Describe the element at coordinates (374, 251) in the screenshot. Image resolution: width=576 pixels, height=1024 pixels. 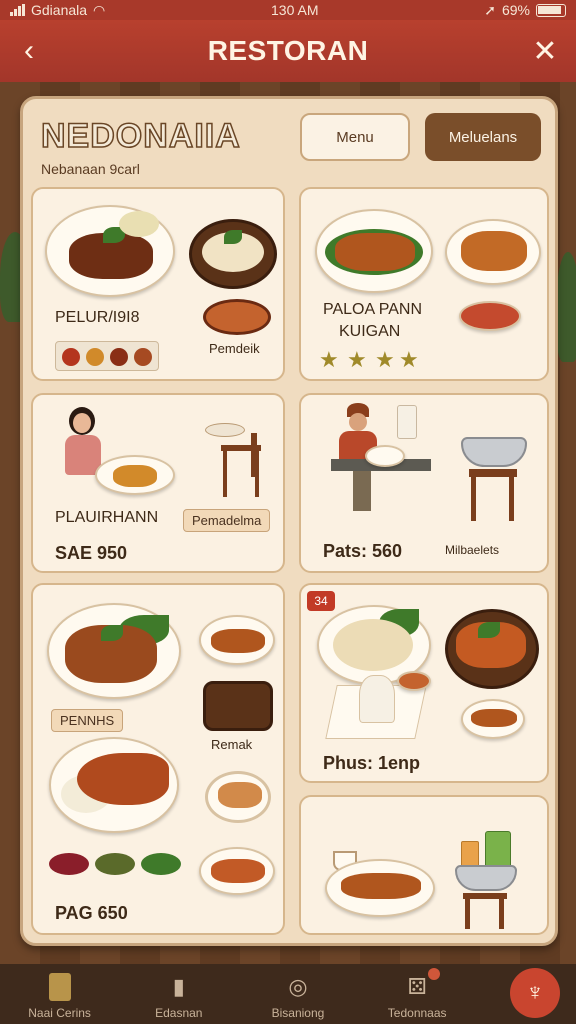
I see `satay-plate-image` at that location.